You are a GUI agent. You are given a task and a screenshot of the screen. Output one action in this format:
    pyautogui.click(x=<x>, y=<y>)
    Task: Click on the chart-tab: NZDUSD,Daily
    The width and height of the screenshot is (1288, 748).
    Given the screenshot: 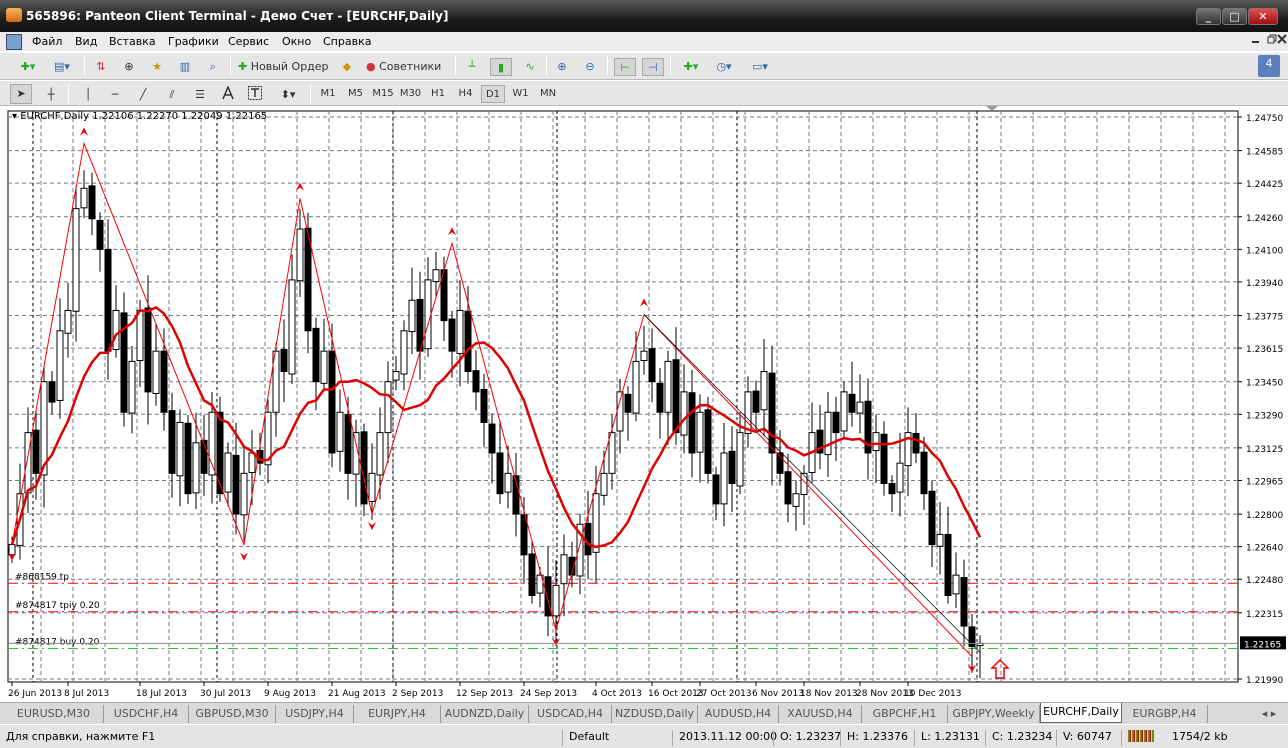 What is the action you would take?
    pyautogui.click(x=655, y=714)
    